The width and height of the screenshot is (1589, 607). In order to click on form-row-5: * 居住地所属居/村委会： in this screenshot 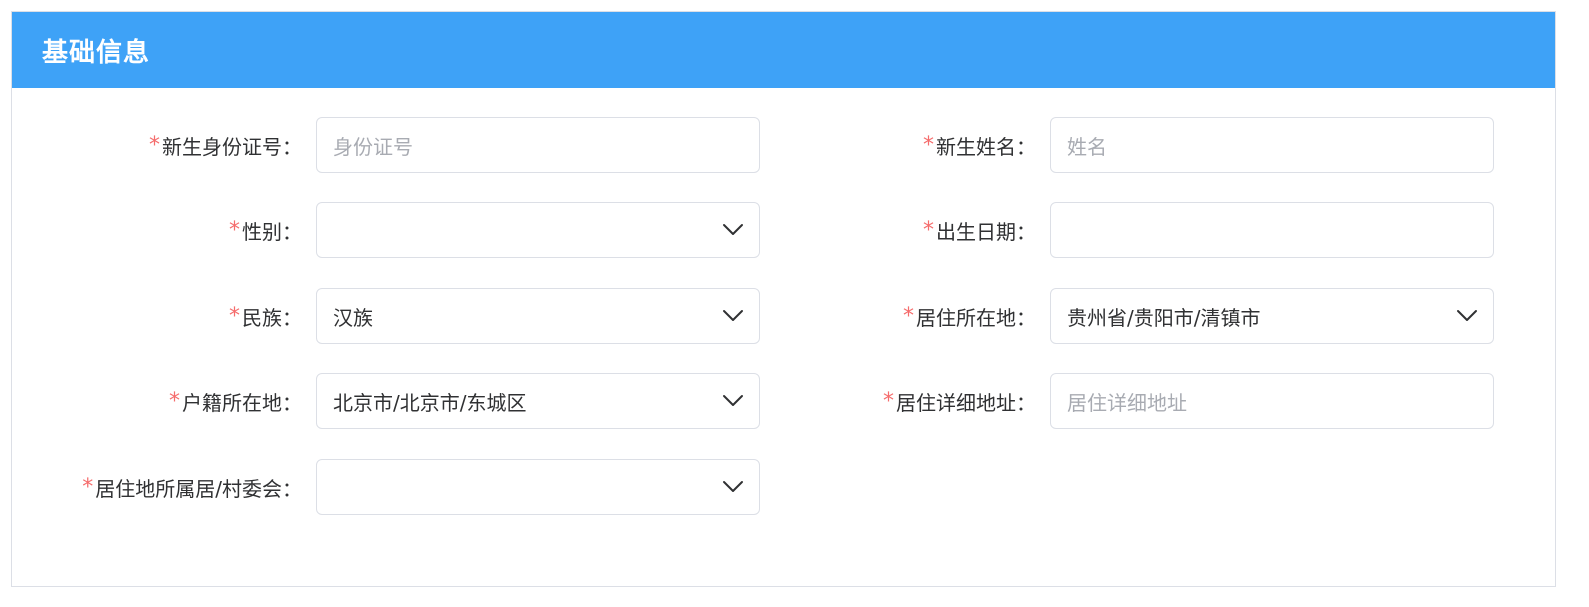, I will do `click(783, 487)`.